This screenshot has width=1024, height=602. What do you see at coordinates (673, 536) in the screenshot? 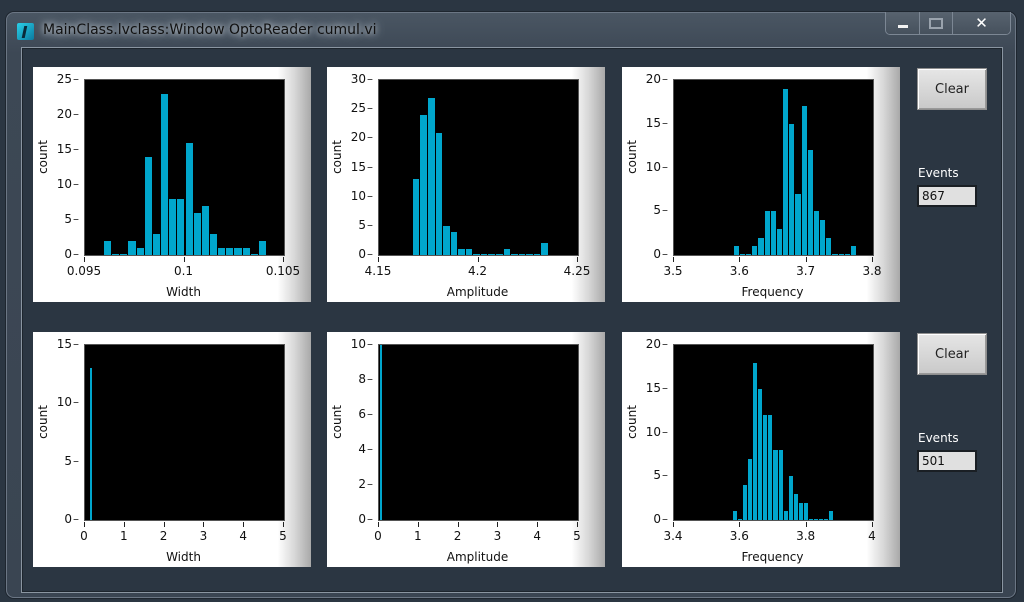
I see `x-tick-label: 3.4` at bounding box center [673, 536].